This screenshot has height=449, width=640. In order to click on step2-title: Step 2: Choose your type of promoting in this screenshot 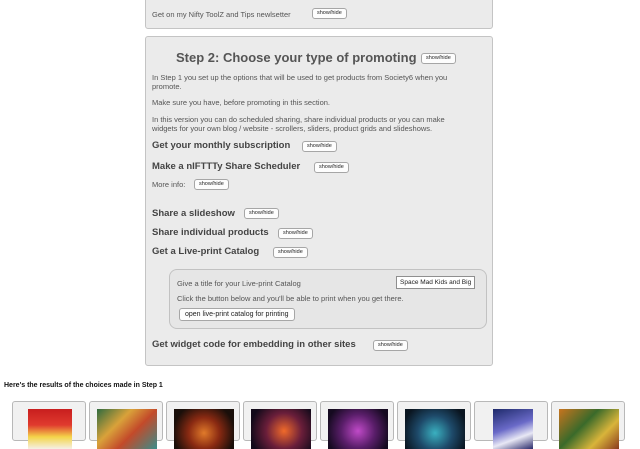, I will do `click(296, 57)`.